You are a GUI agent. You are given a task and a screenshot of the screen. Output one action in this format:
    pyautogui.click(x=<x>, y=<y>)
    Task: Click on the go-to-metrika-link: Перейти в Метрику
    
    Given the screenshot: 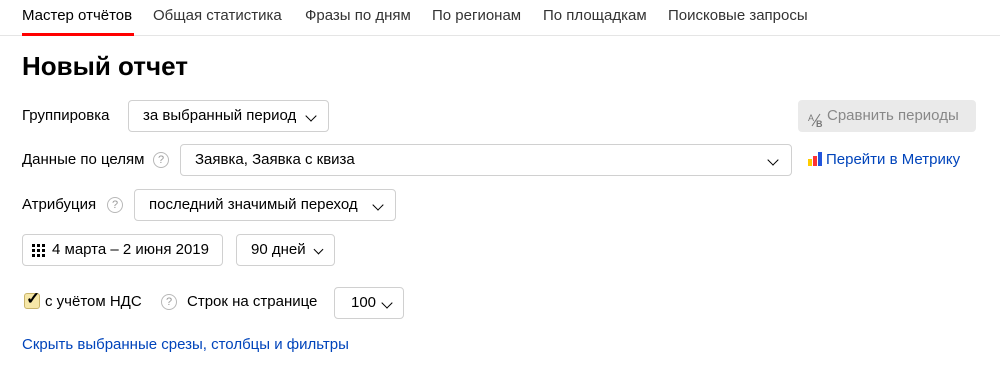 What is the action you would take?
    pyautogui.click(x=893, y=160)
    